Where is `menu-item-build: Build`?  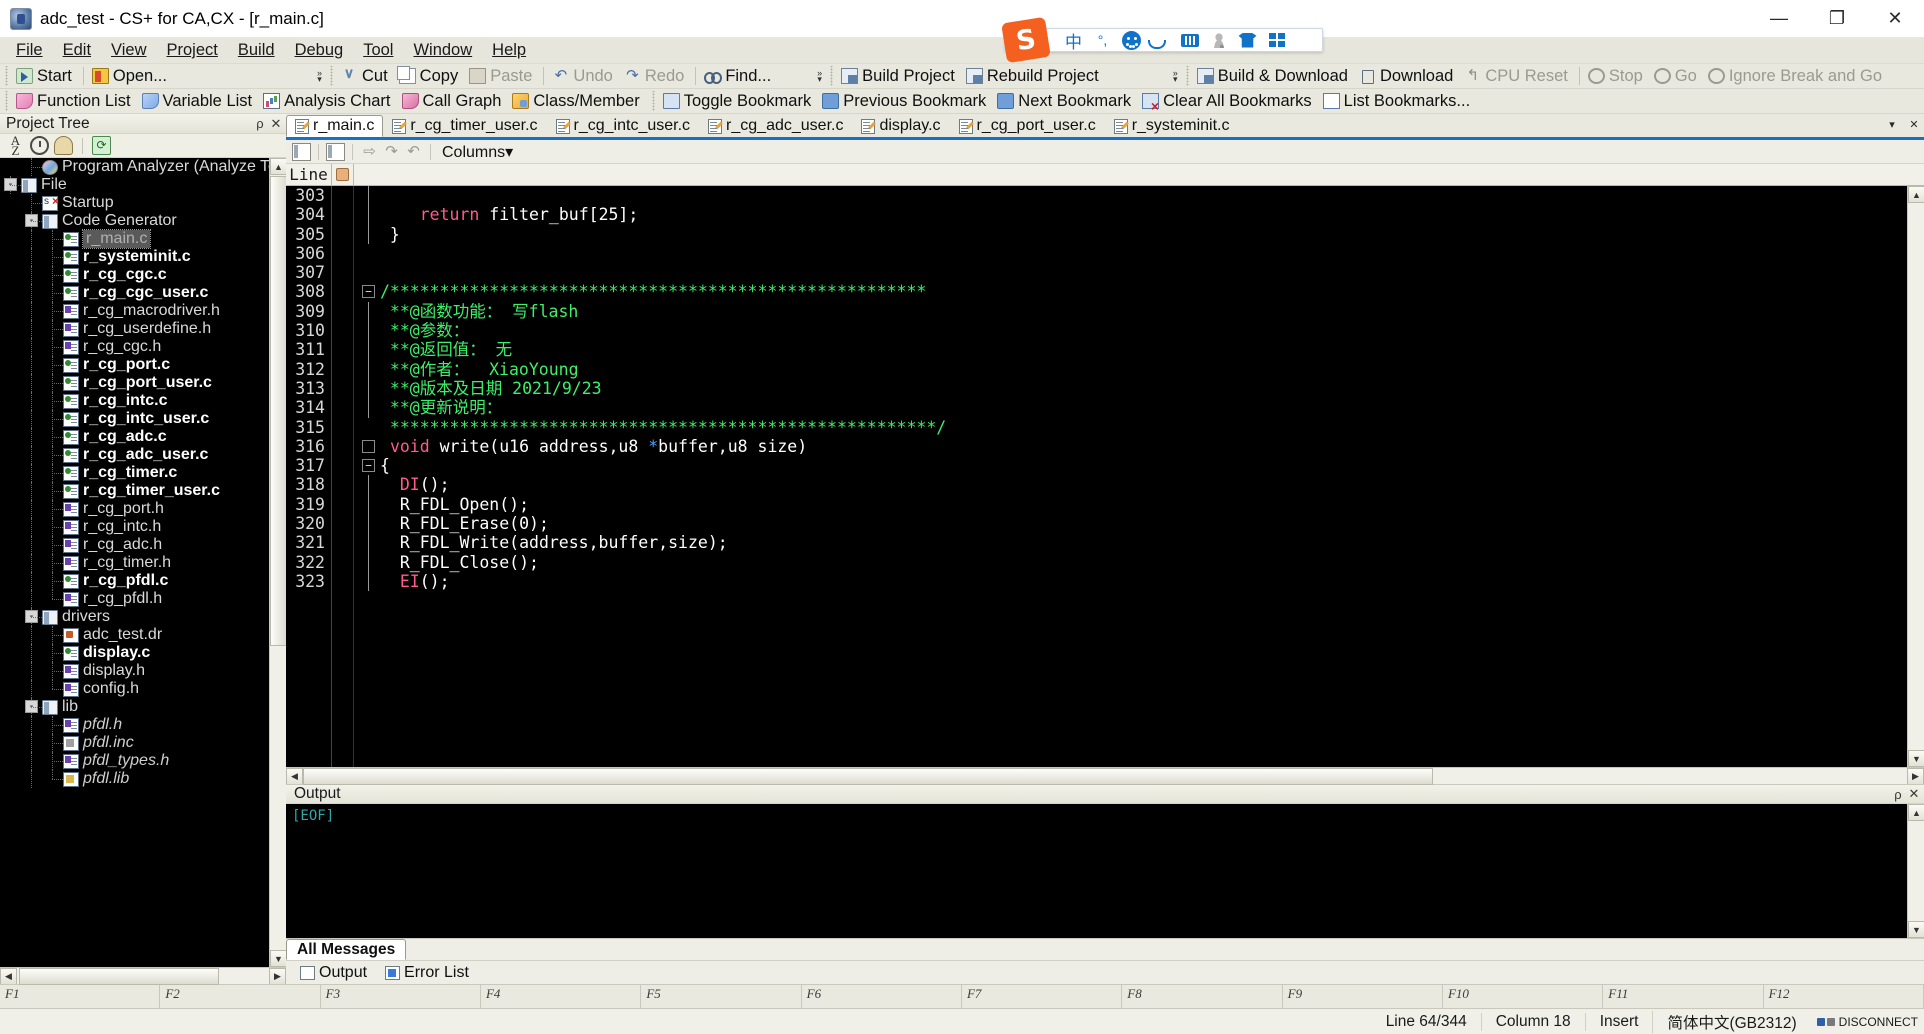 menu-item-build: Build is located at coordinates (256, 50).